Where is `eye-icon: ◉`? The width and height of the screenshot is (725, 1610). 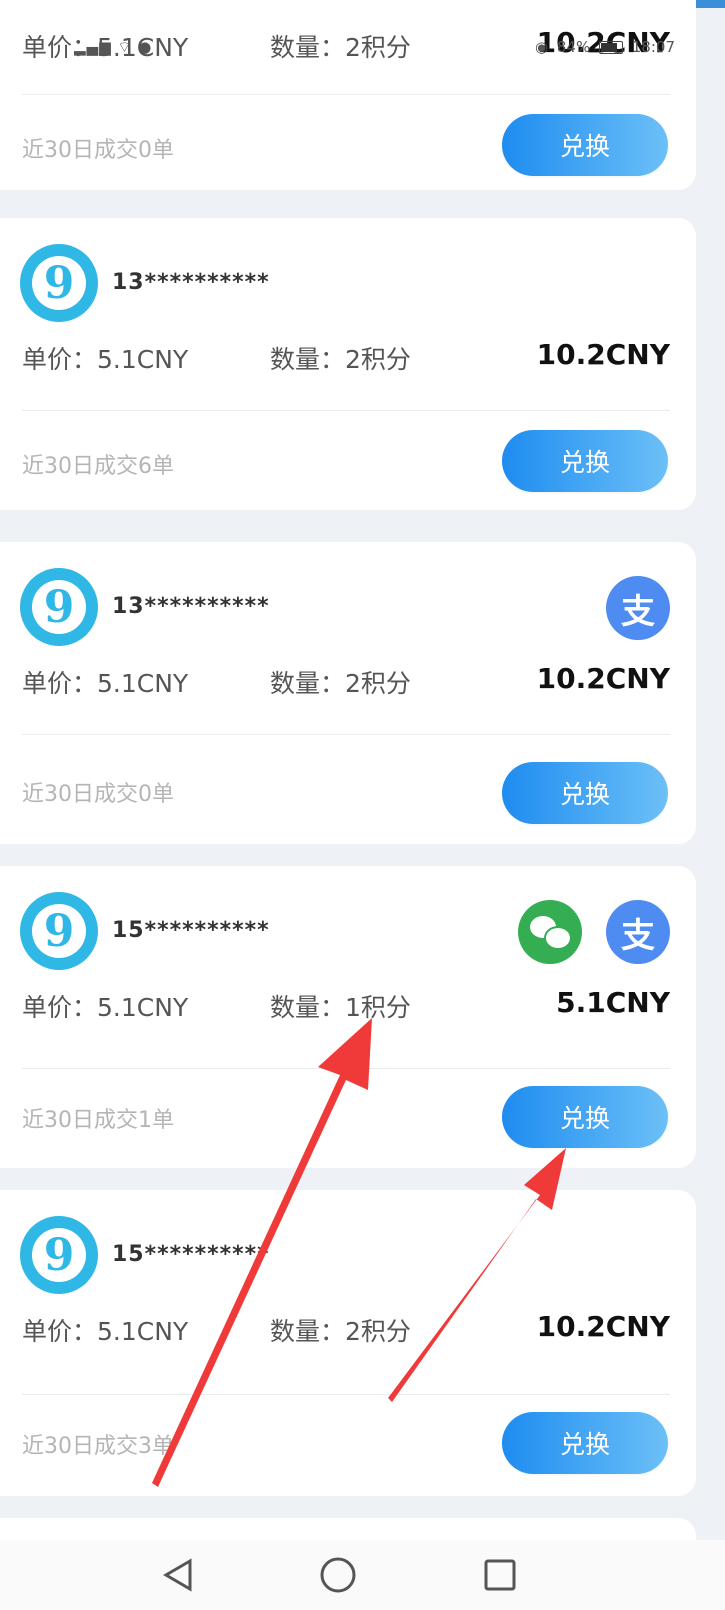 eye-icon: ◉ is located at coordinates (541, 47).